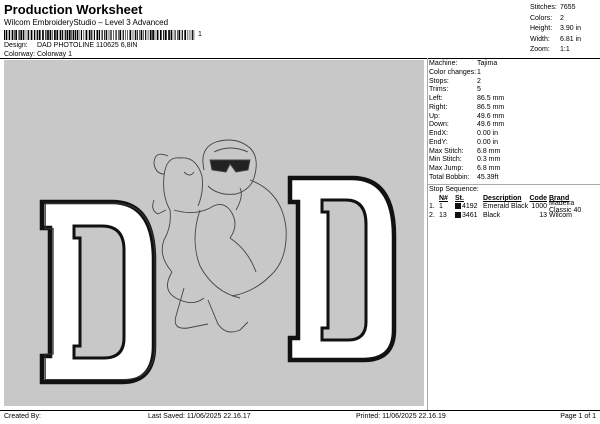  Describe the element at coordinates (455, 72) in the screenshot. I see `machine-info-row: Color changes: 1` at that location.